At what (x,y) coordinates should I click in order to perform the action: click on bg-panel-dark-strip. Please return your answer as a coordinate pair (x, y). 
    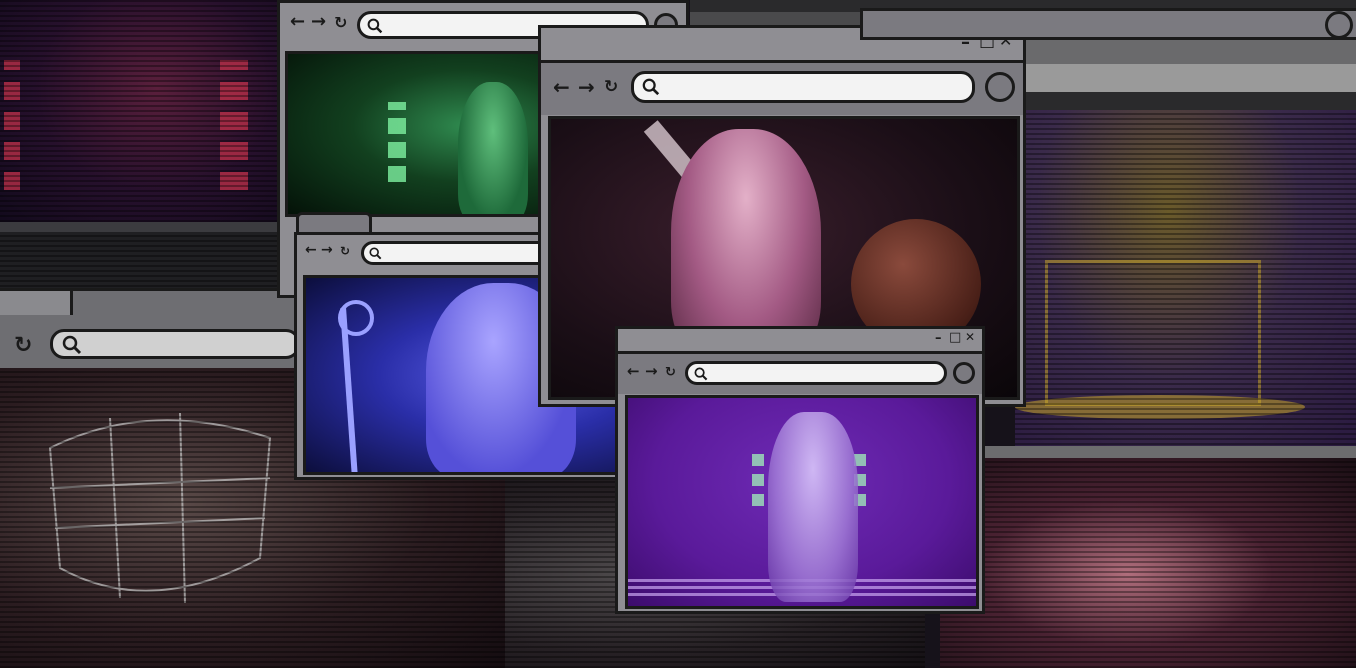
    Looking at the image, I should click on (145, 262).